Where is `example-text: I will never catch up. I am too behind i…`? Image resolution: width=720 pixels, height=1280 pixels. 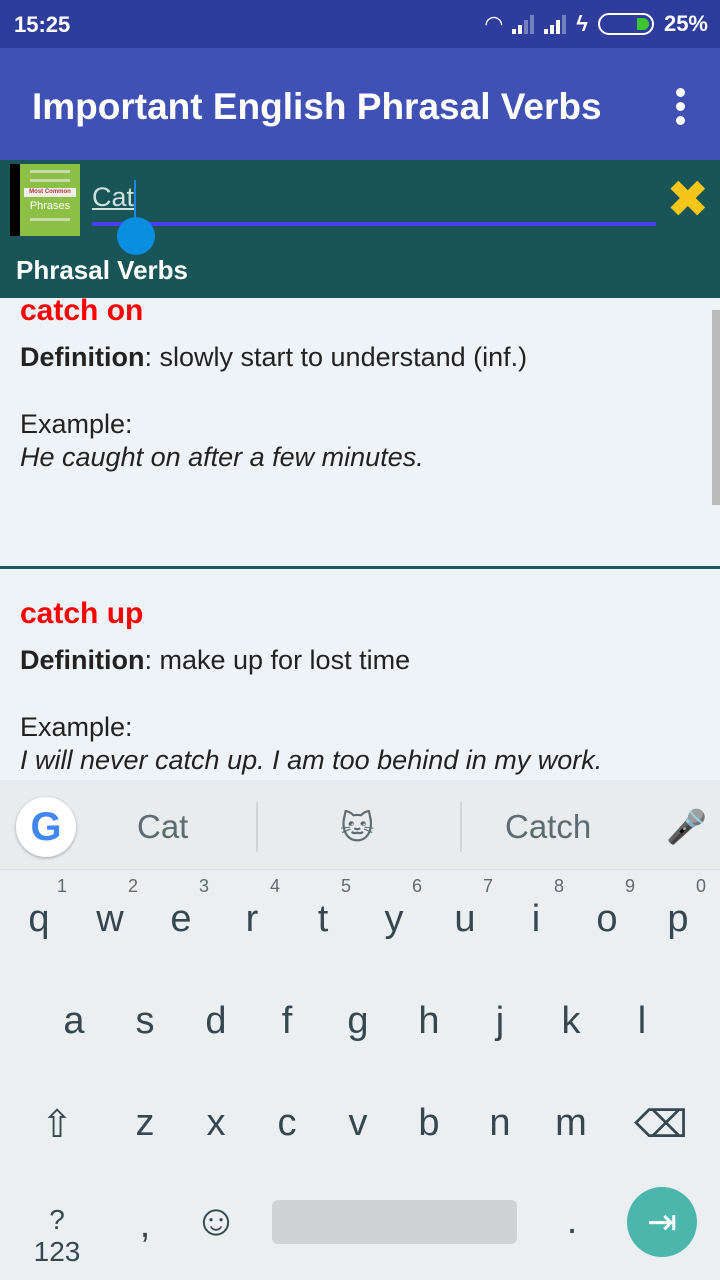 example-text: I will never catch up. I am too behind i… is located at coordinates (311, 760).